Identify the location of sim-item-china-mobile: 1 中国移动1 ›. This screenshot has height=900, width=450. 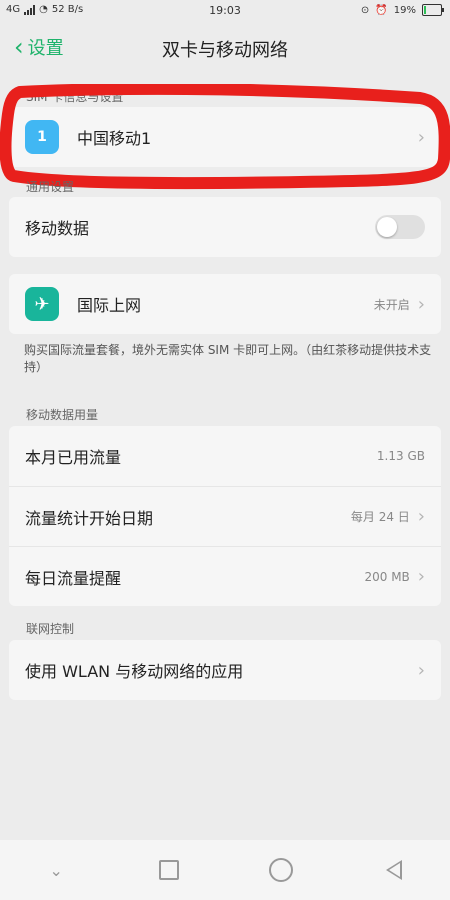
(225, 137).